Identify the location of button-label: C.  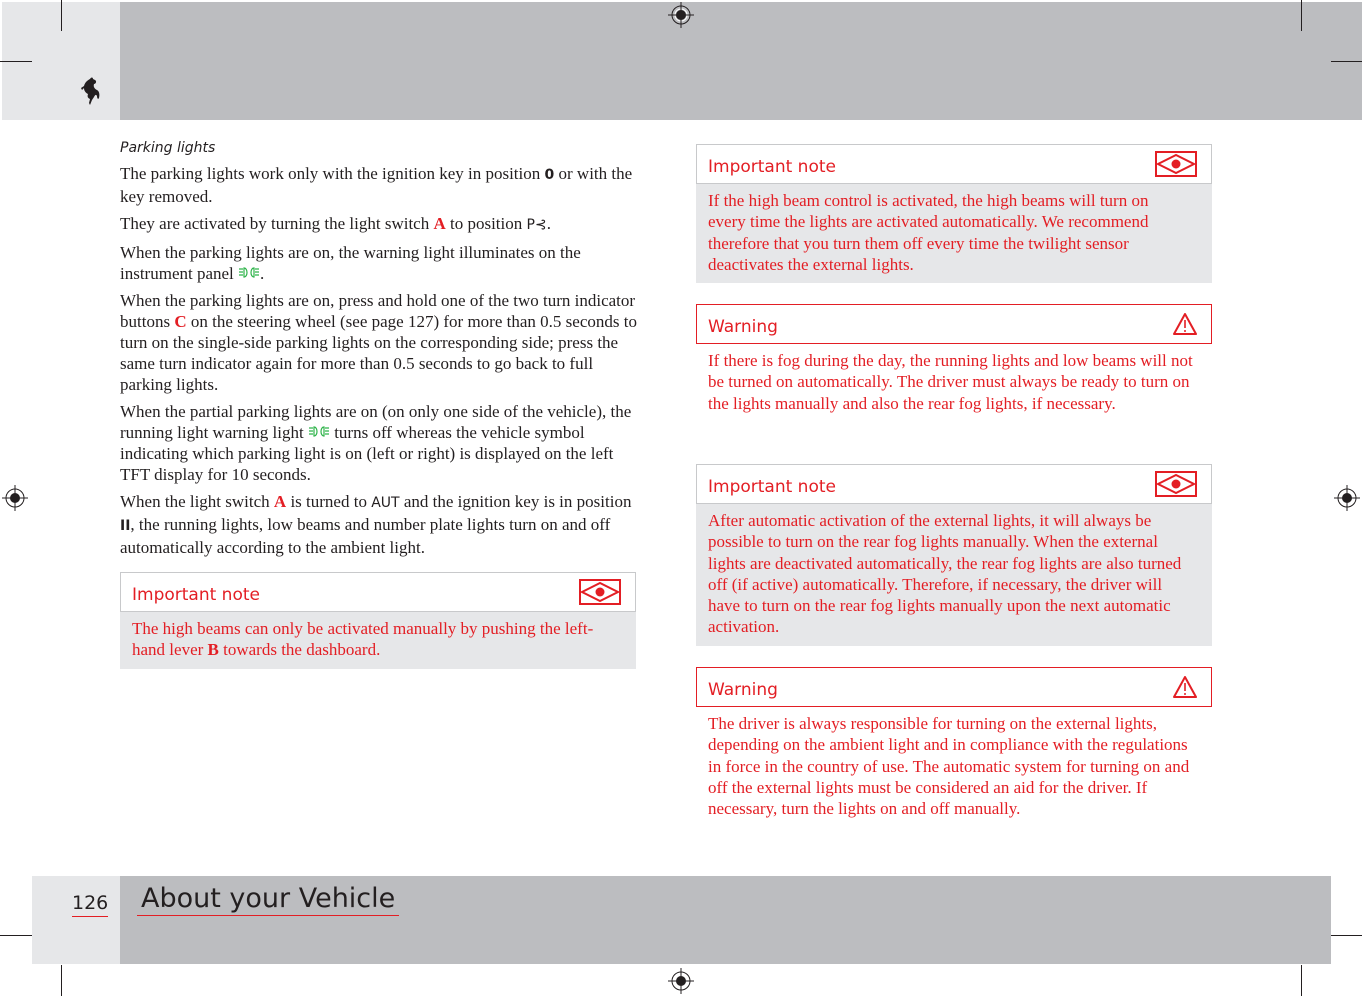
(180, 321).